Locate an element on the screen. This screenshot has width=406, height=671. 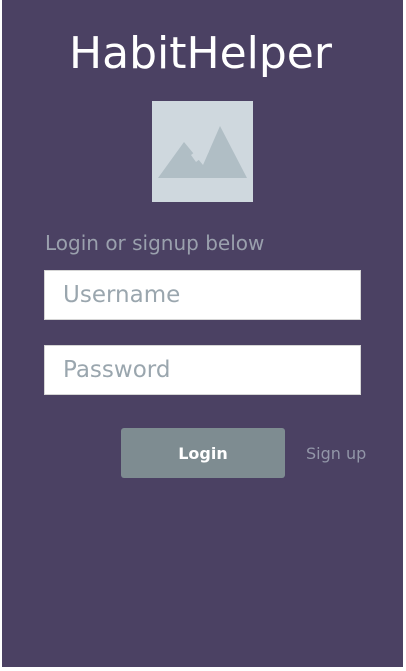
login-subtitle: Login or signup below is located at coordinates (155, 243).